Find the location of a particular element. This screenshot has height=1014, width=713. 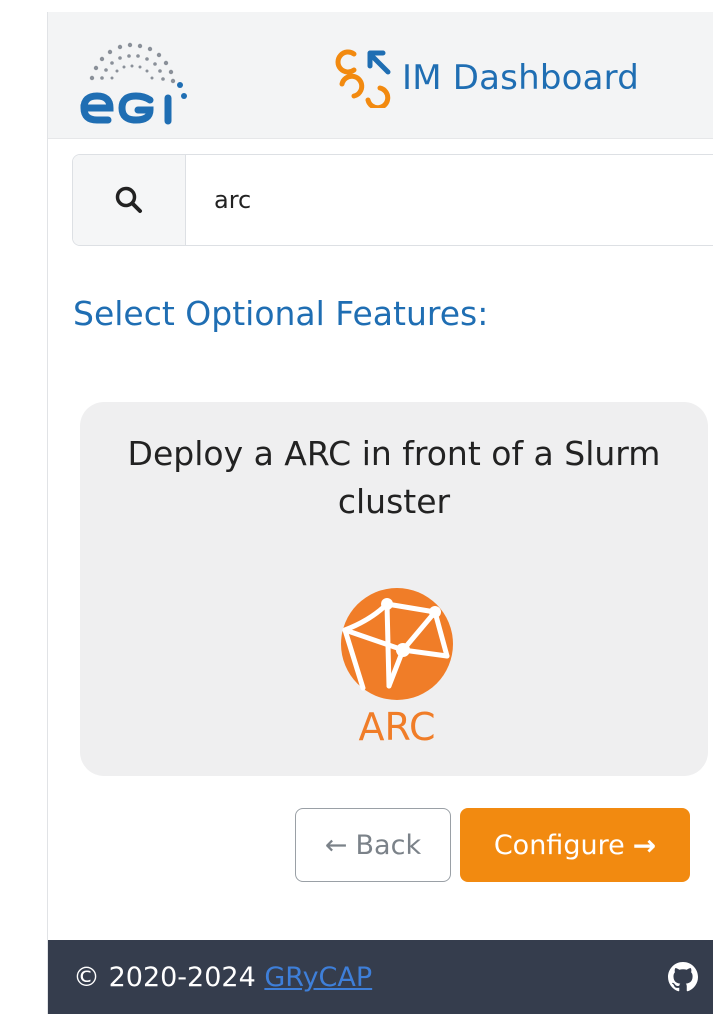

arc-logo: ARC is located at coordinates (399, 667).